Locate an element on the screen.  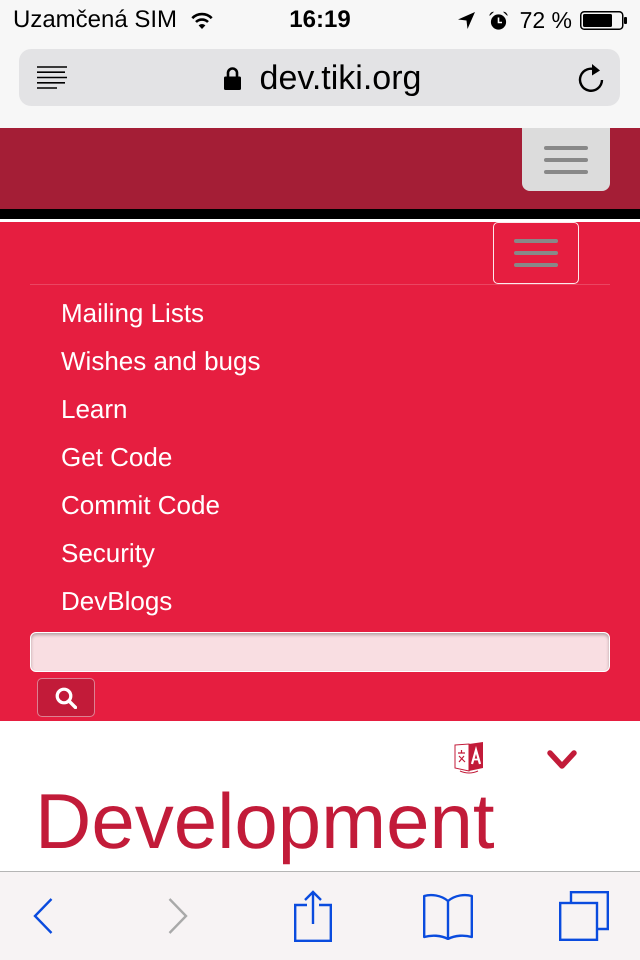
chevron-left-icon is located at coordinates (42, 916).